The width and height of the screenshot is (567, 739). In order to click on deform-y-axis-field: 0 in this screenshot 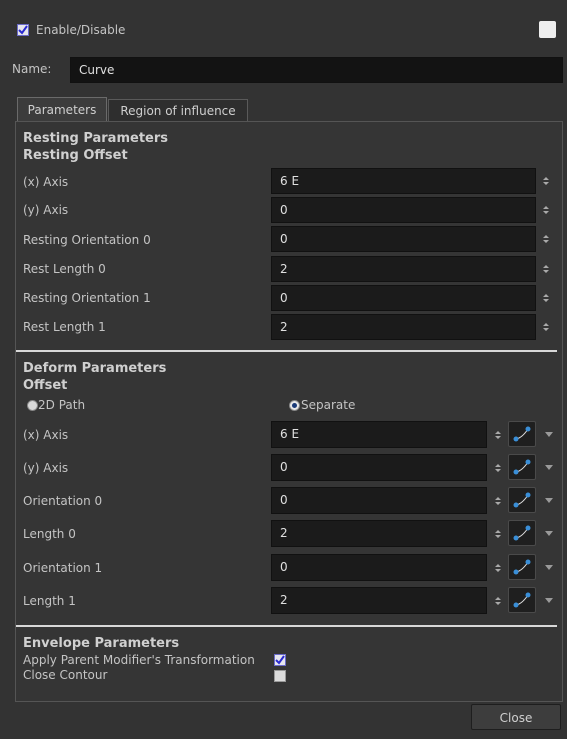, I will do `click(379, 467)`.